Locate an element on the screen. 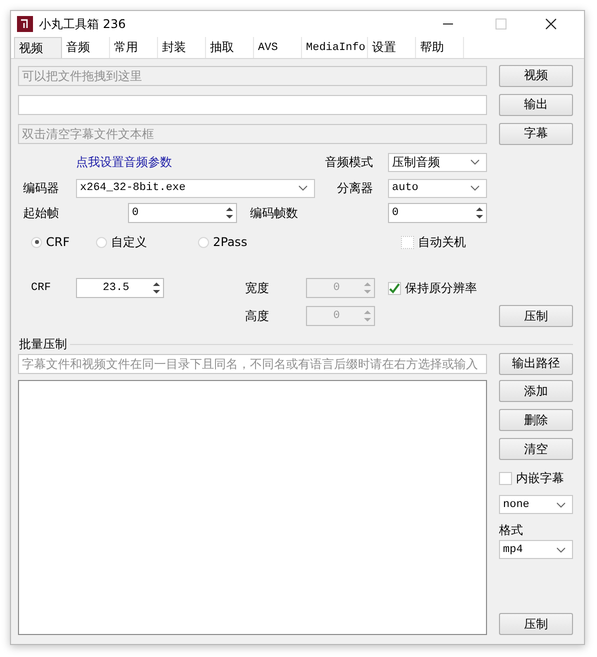 The width and height of the screenshot is (597, 657). field-label: 编码器 is located at coordinates (41, 188).